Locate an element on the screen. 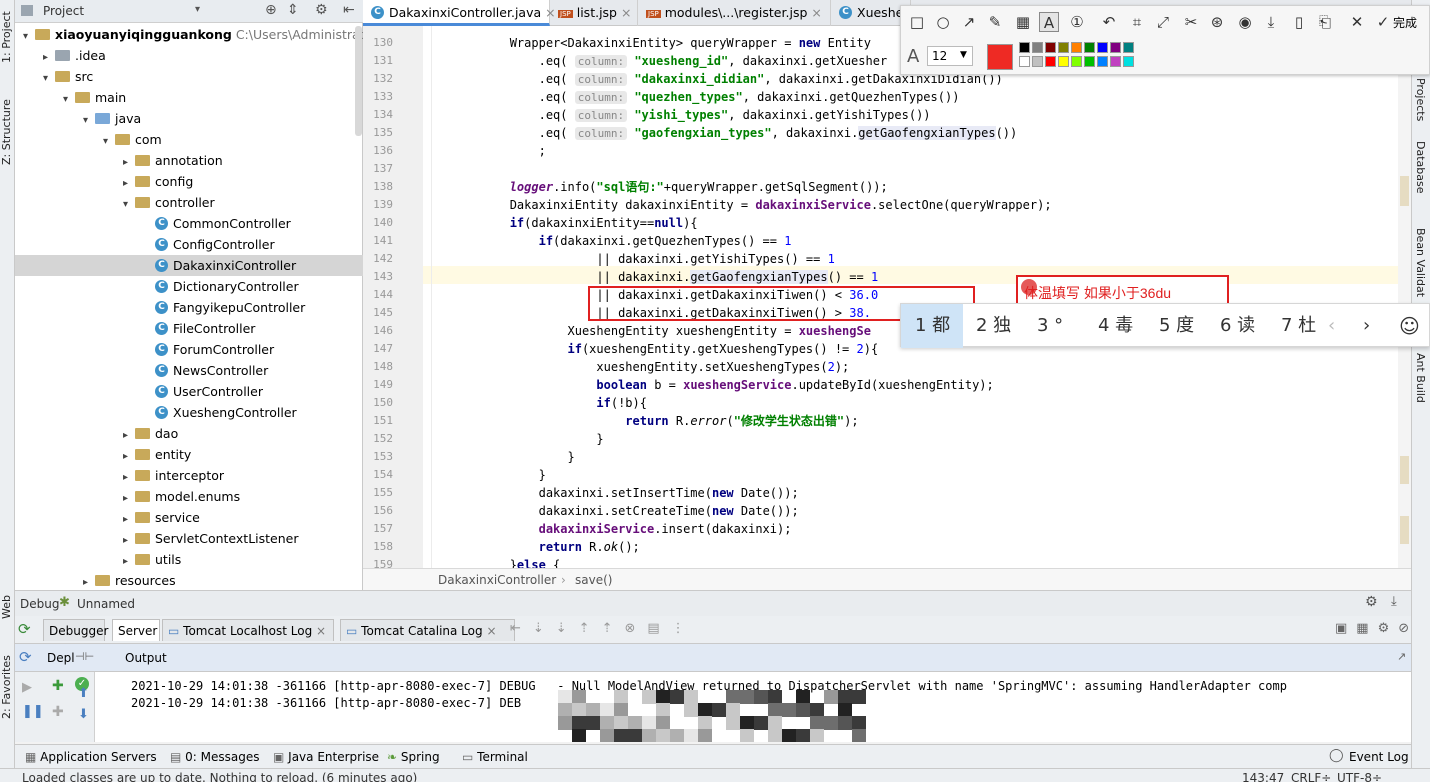  debug-step-icons: ⇤⇣⇣⇡⇡⊗▤⋮ is located at coordinates (603, 628).